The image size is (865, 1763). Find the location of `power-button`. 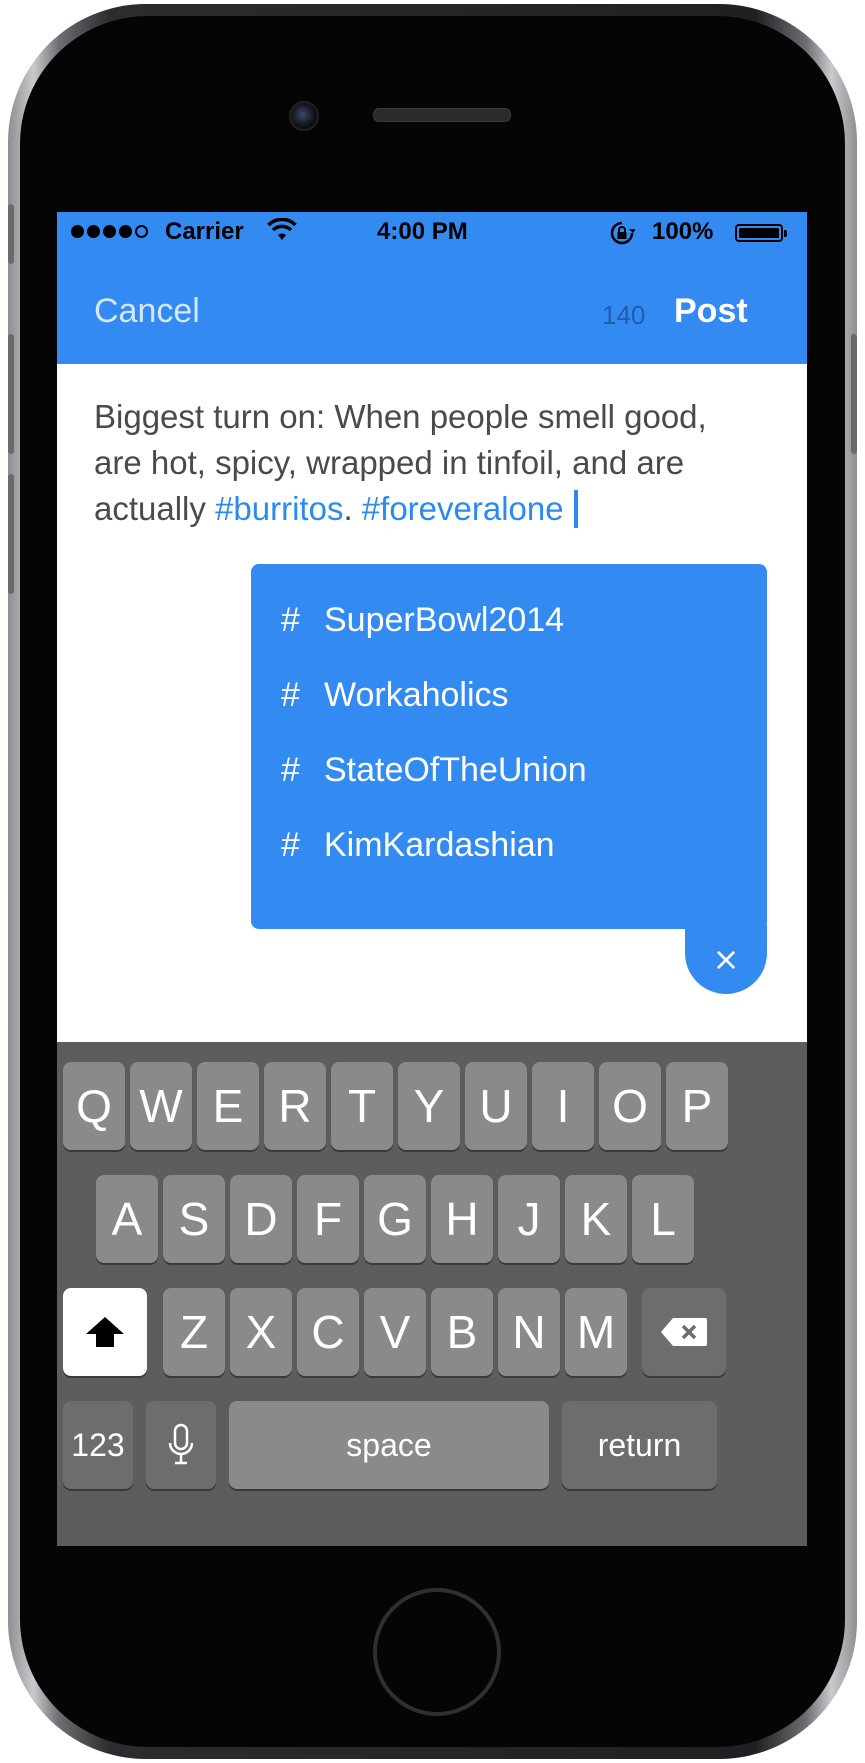

power-button is located at coordinates (854, 394).